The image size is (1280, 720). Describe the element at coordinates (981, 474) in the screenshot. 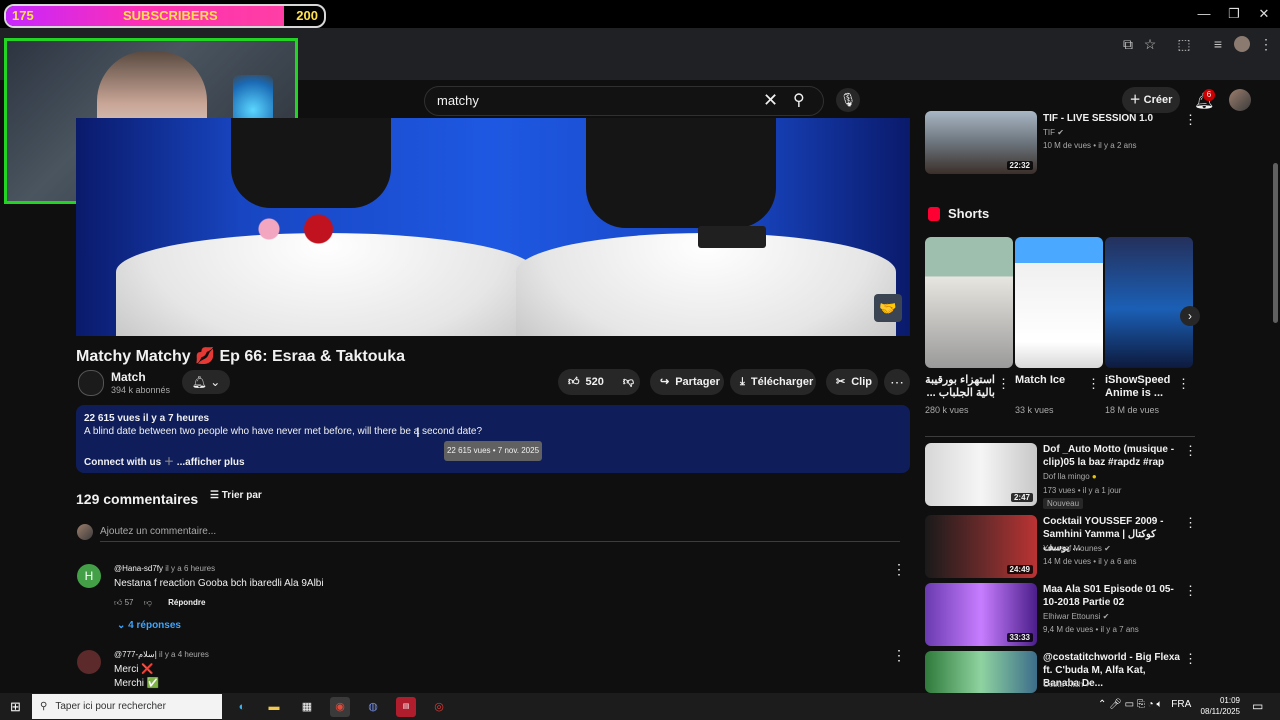

I see `video-thumbnail: 2:47` at that location.